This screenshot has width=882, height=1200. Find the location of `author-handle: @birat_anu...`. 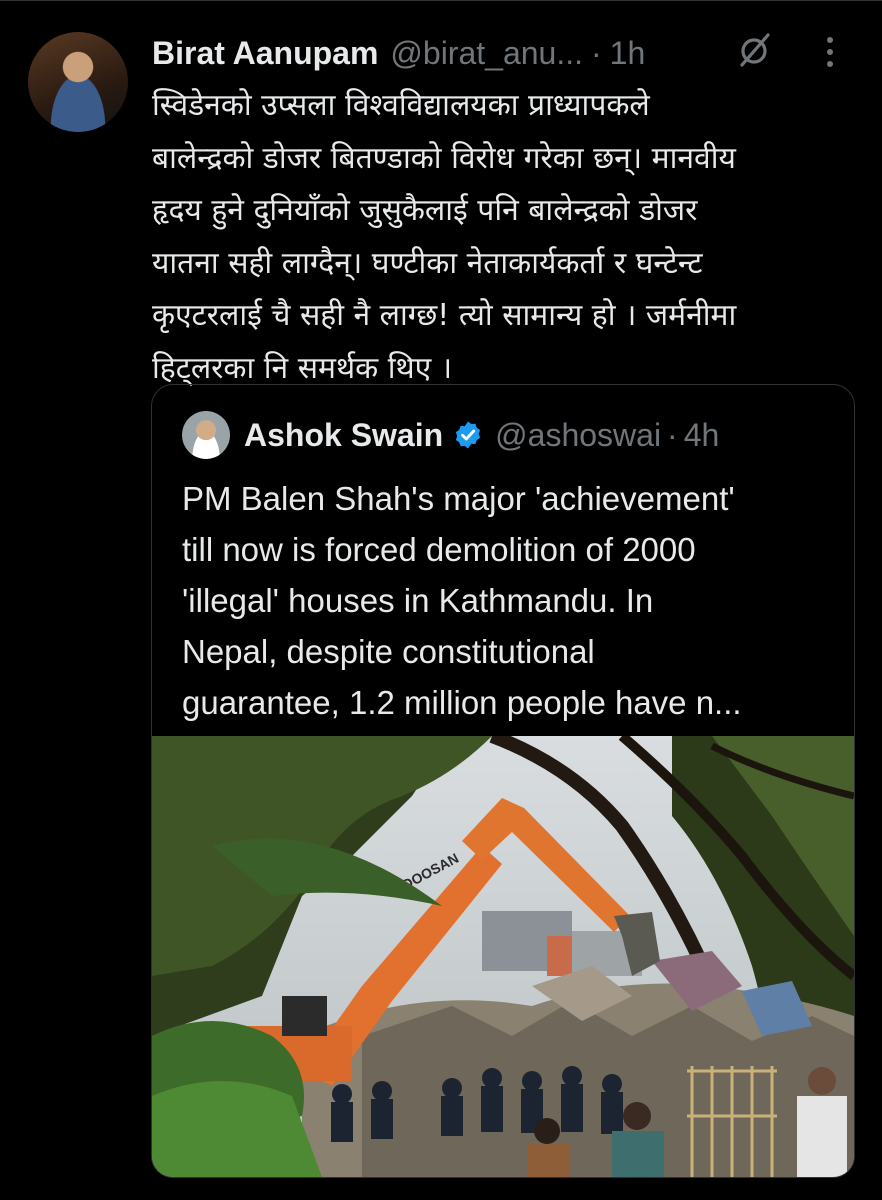

author-handle: @birat_anu... is located at coordinates (486, 53).